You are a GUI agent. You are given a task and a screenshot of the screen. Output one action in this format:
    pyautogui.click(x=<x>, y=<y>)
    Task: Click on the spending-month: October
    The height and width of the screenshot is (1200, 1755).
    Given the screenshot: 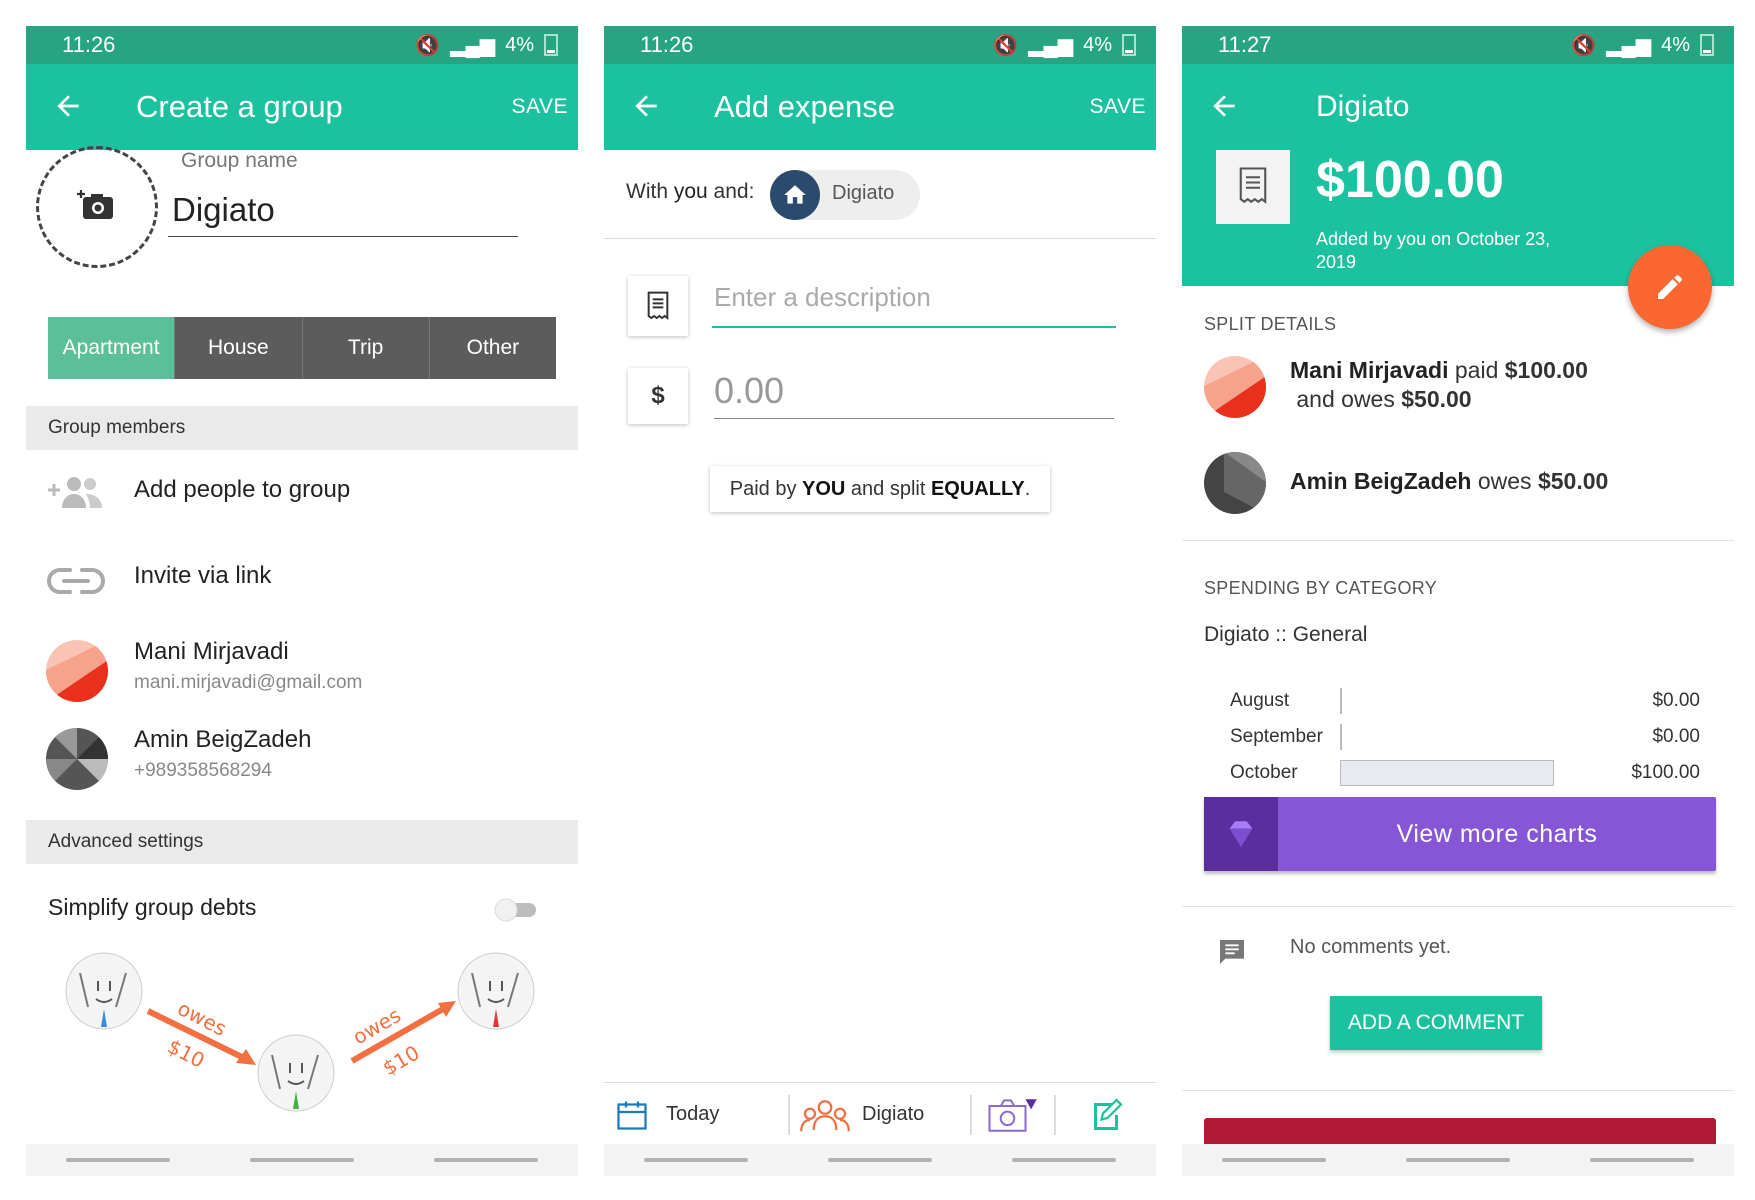 What is the action you would take?
    pyautogui.click(x=1264, y=772)
    